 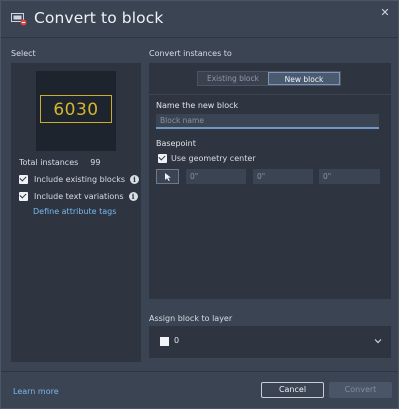 What do you see at coordinates (385, 13) in the screenshot?
I see `close-icon: ✕` at bounding box center [385, 13].